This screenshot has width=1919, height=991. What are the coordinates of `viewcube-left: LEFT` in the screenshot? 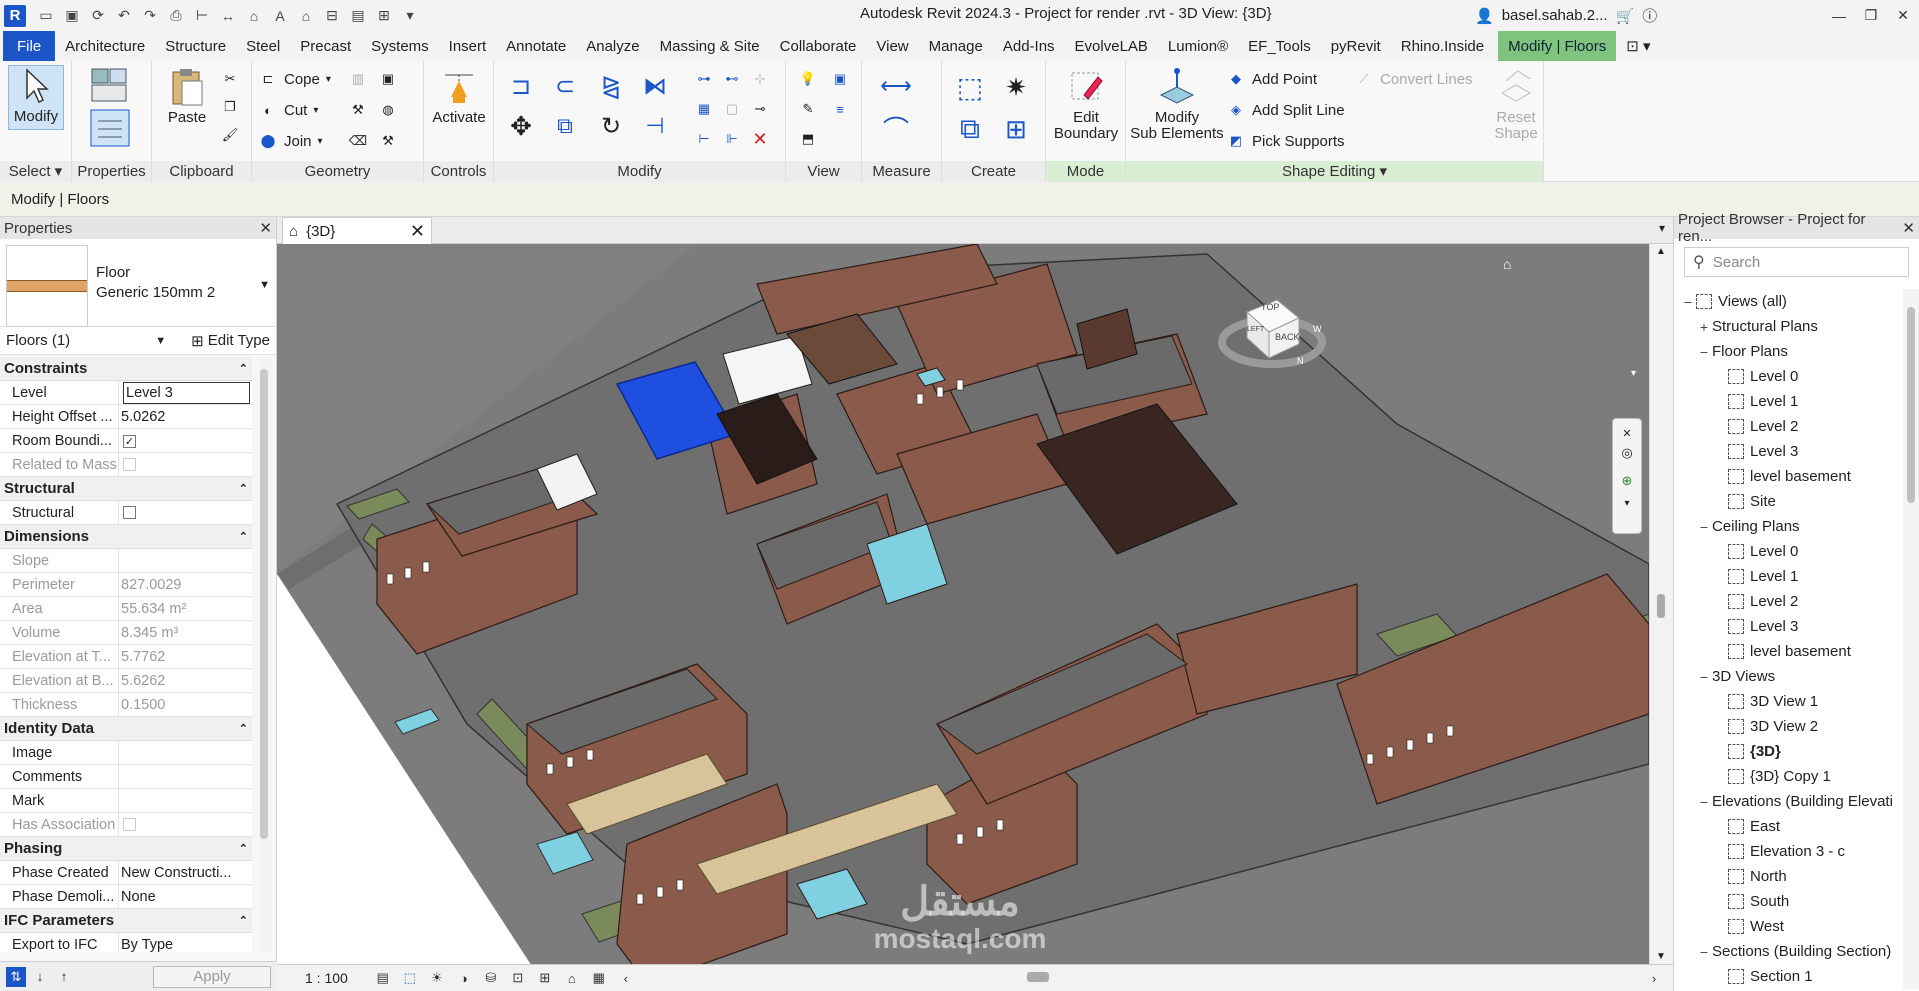 It's located at (1255, 329).